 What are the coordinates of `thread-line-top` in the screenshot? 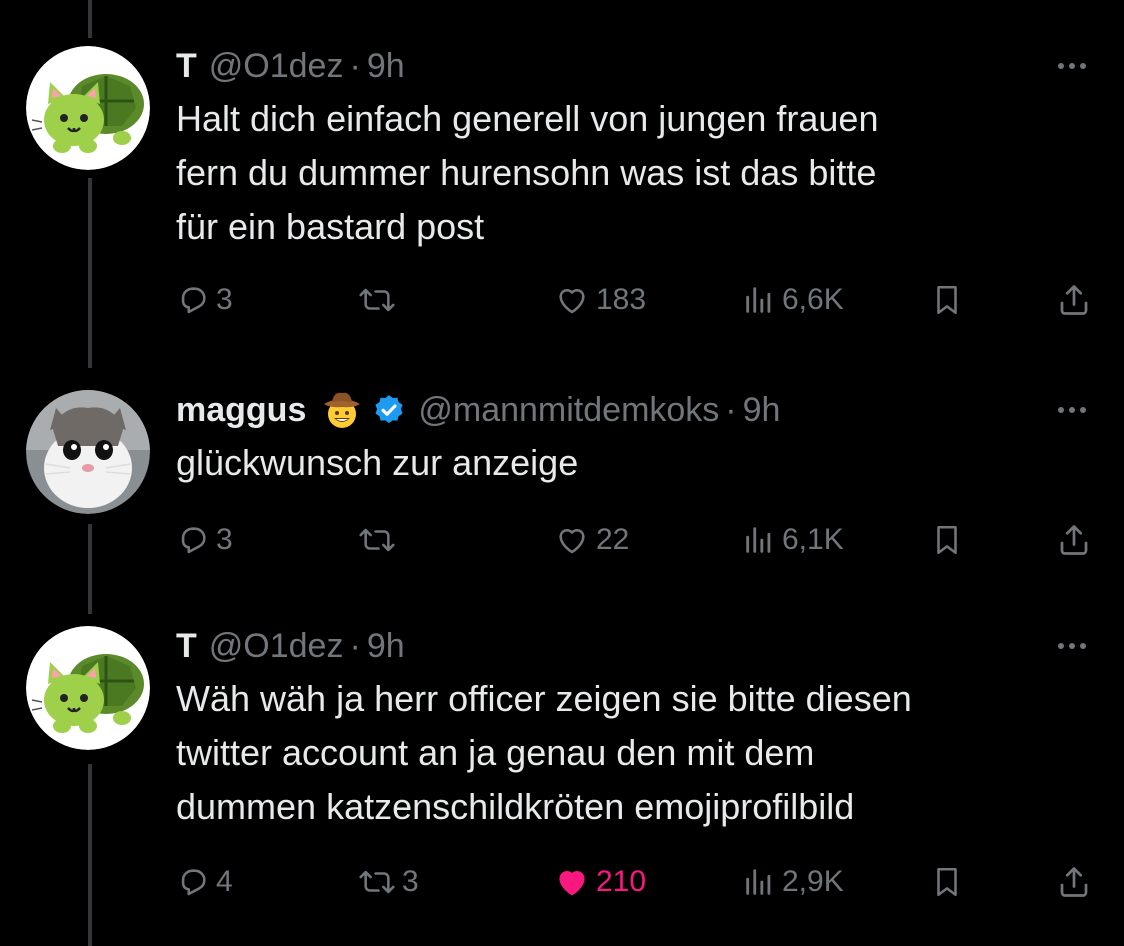 It's located at (90, 19).